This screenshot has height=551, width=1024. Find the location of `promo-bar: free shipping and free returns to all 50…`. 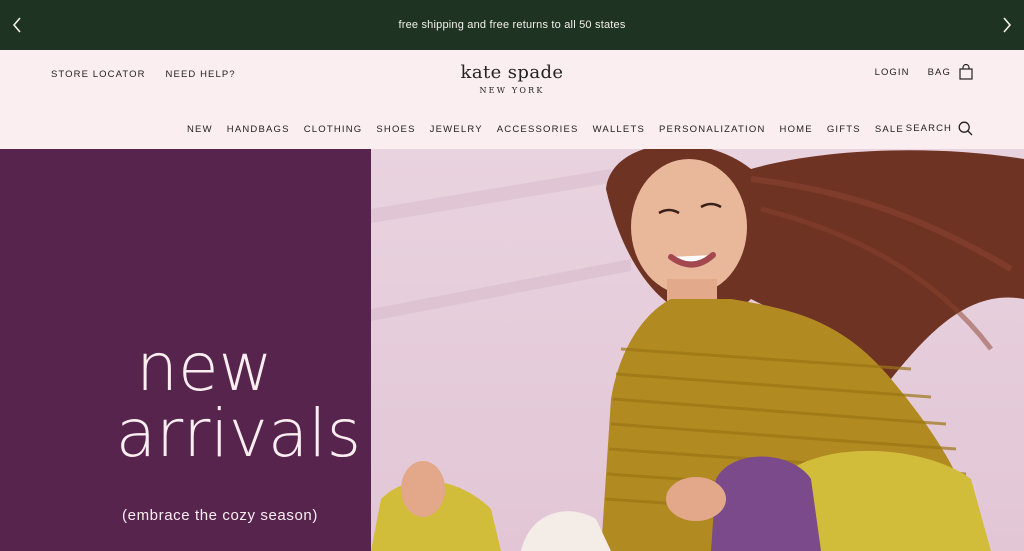

promo-bar: free shipping and free returns to all 50… is located at coordinates (512, 25).